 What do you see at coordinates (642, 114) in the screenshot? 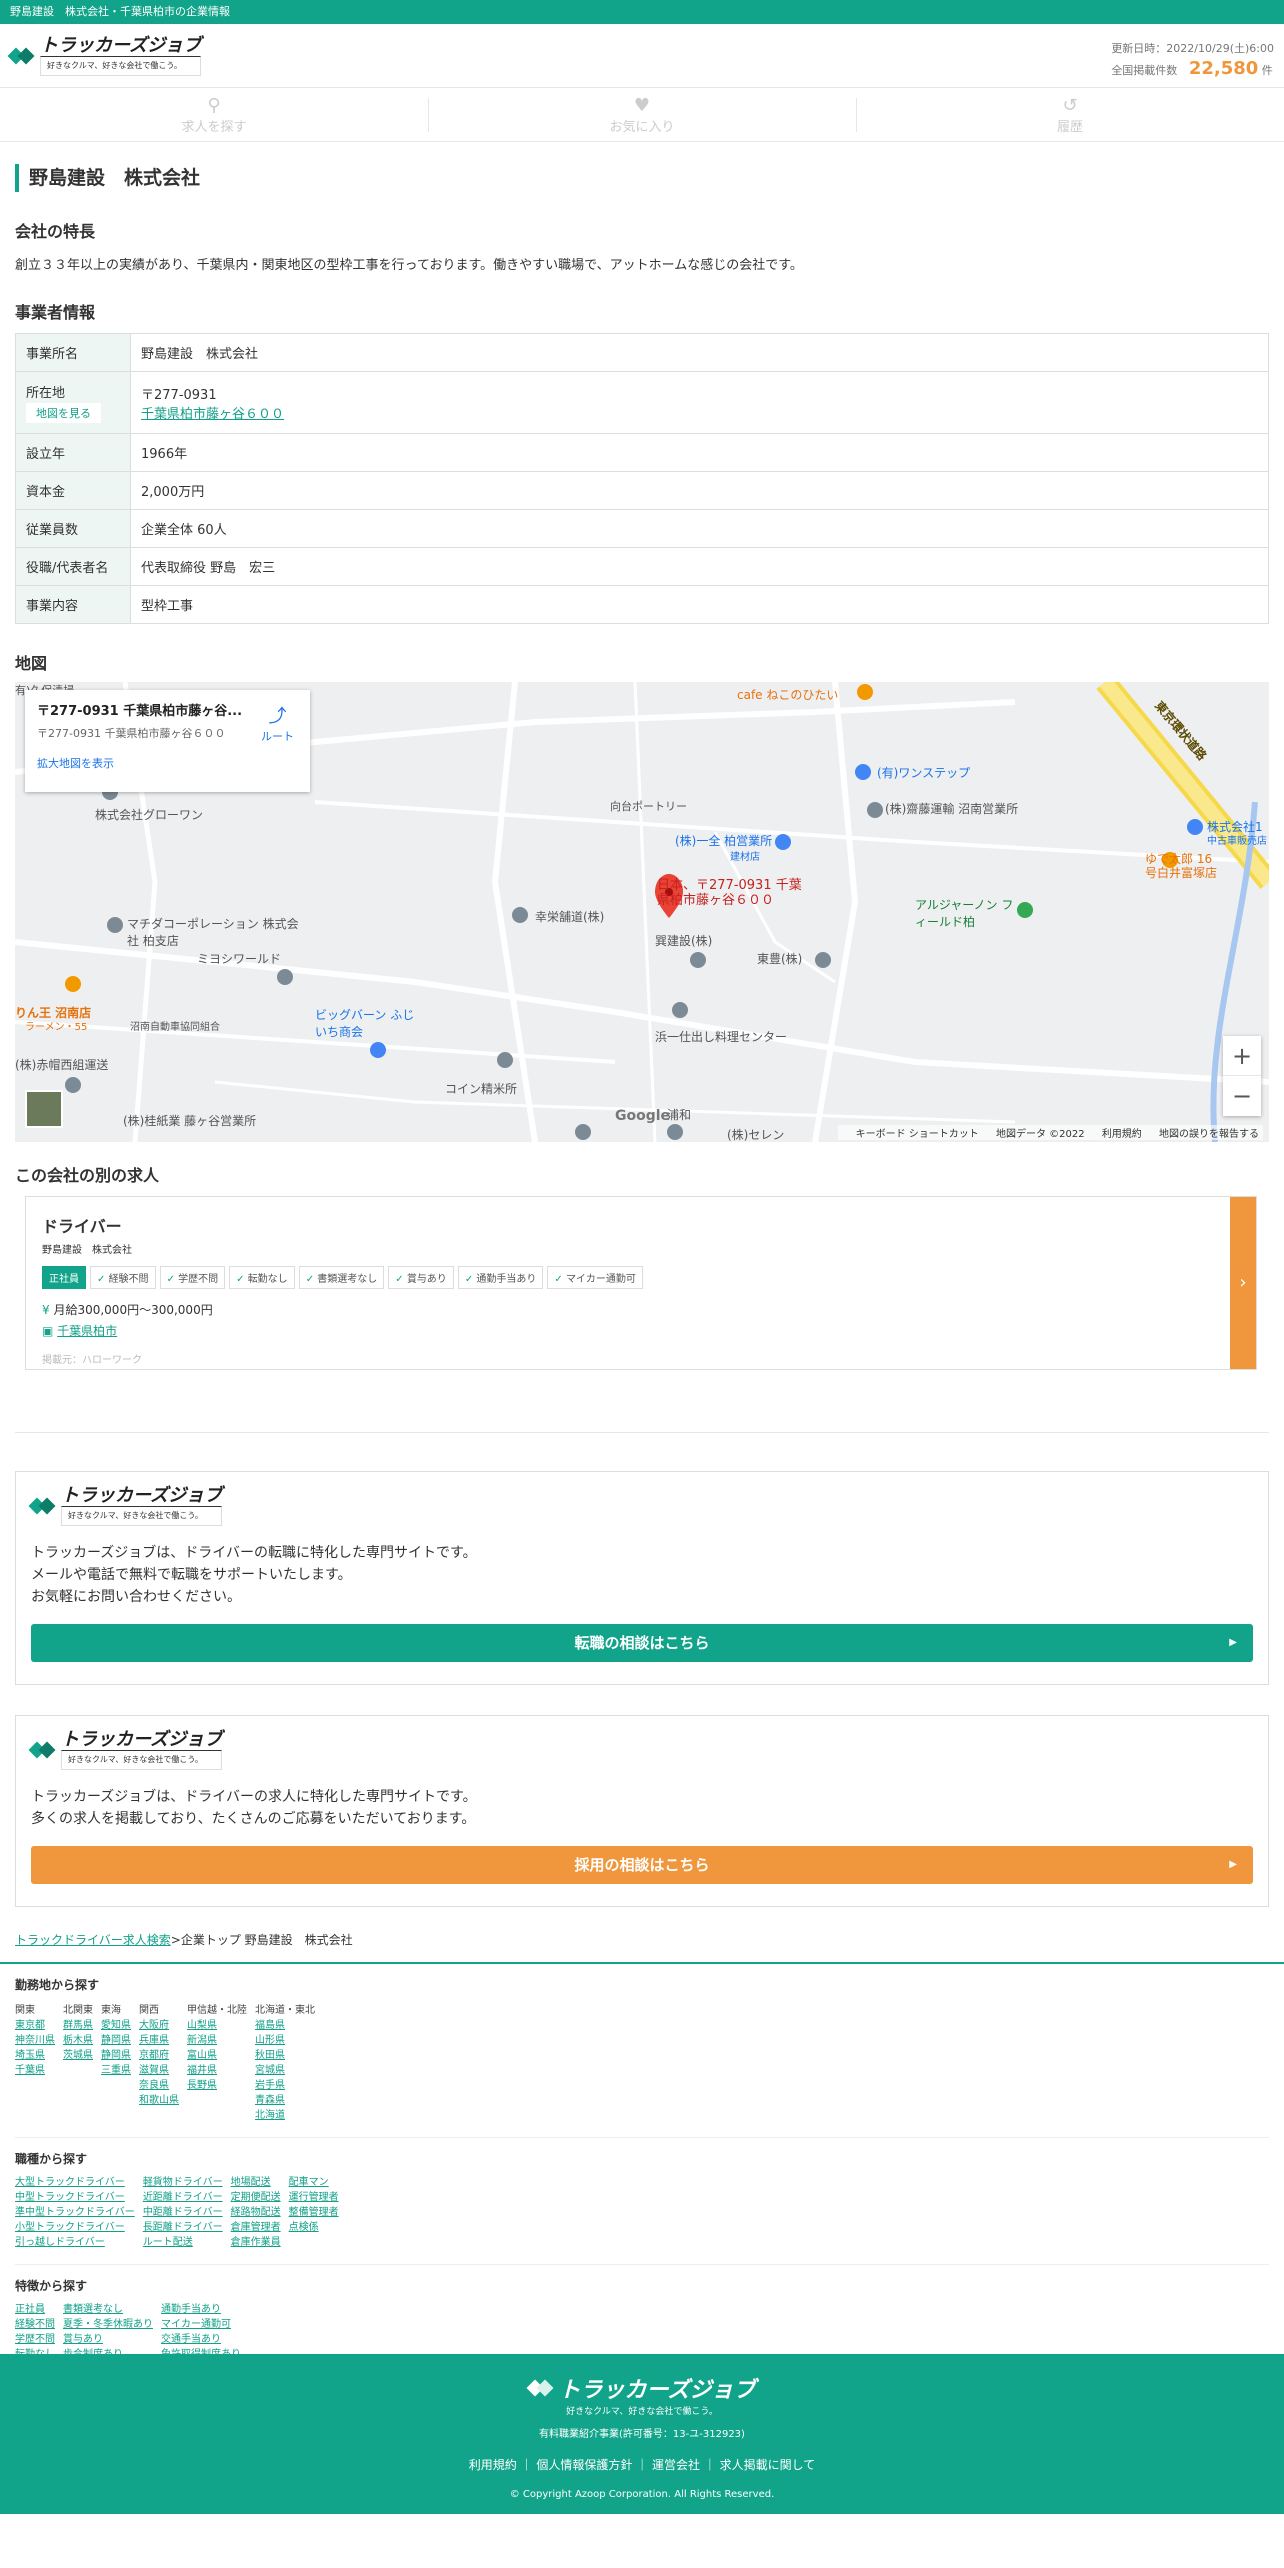
I see `nav-favorites: ♥ お気に入り` at bounding box center [642, 114].